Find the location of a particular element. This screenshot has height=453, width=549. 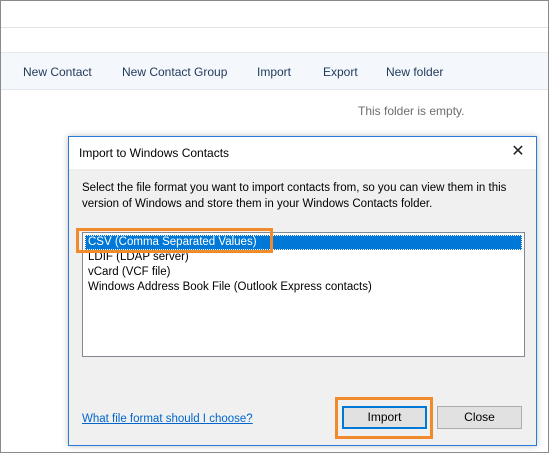

import-button-label: Import is located at coordinates (384, 417).